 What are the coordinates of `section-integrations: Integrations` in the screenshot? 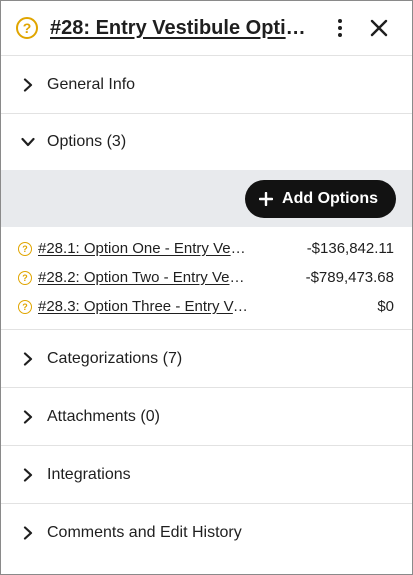 It's located at (206, 475).